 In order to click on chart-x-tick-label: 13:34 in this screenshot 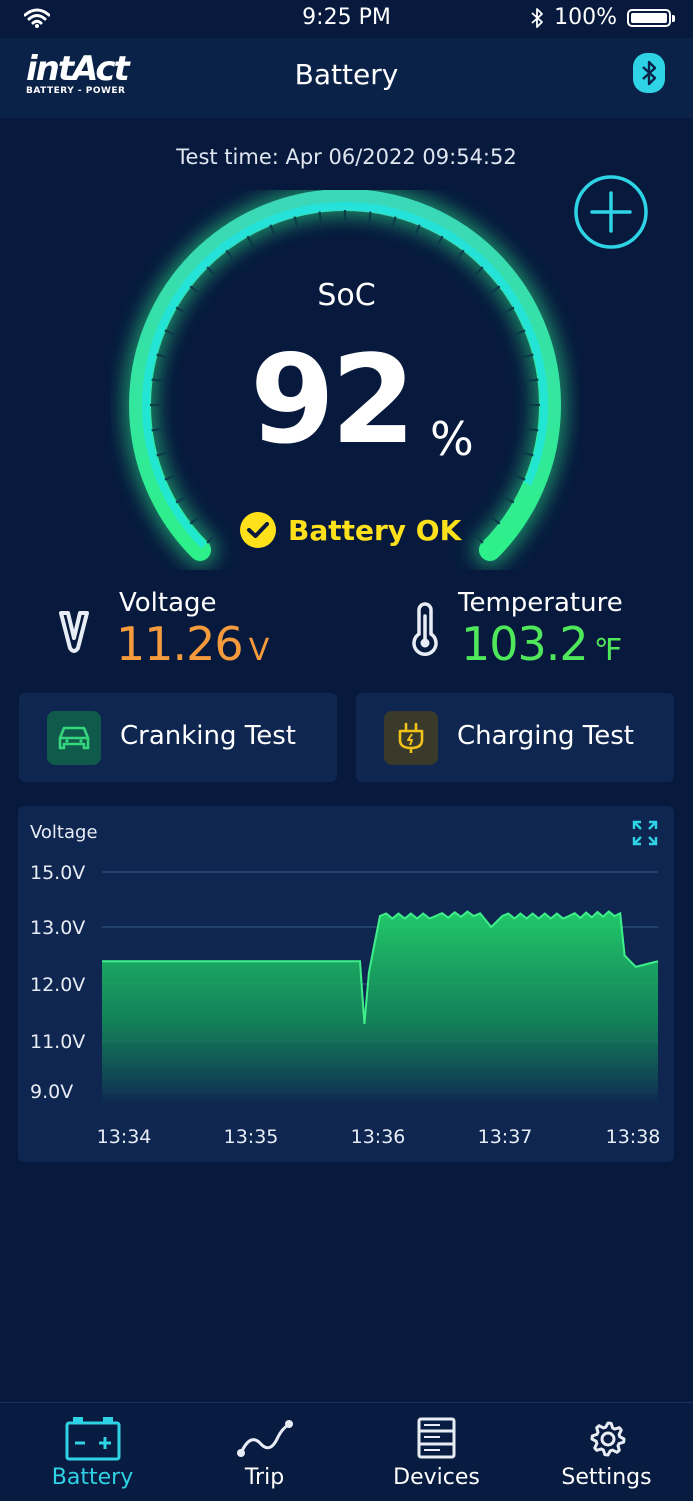, I will do `click(124, 1137)`.